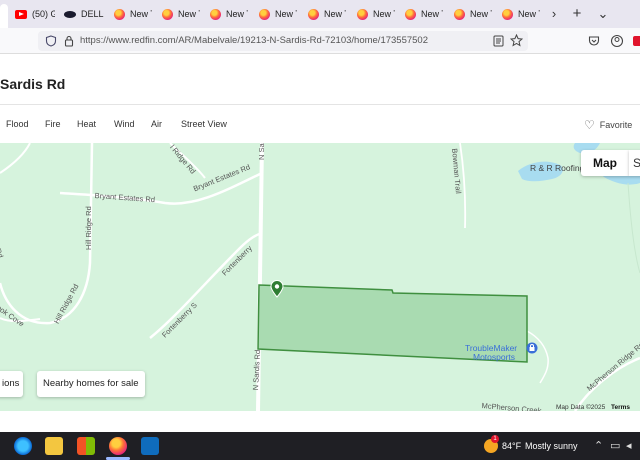 The height and width of the screenshot is (460, 640). What do you see at coordinates (261, 151) in the screenshot?
I see `label-n-sardis-top: N Sardis Rd` at bounding box center [261, 151].